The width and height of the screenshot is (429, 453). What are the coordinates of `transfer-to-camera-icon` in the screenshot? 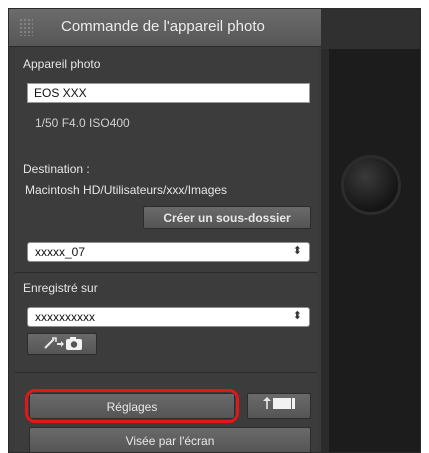 It's located at (63, 343).